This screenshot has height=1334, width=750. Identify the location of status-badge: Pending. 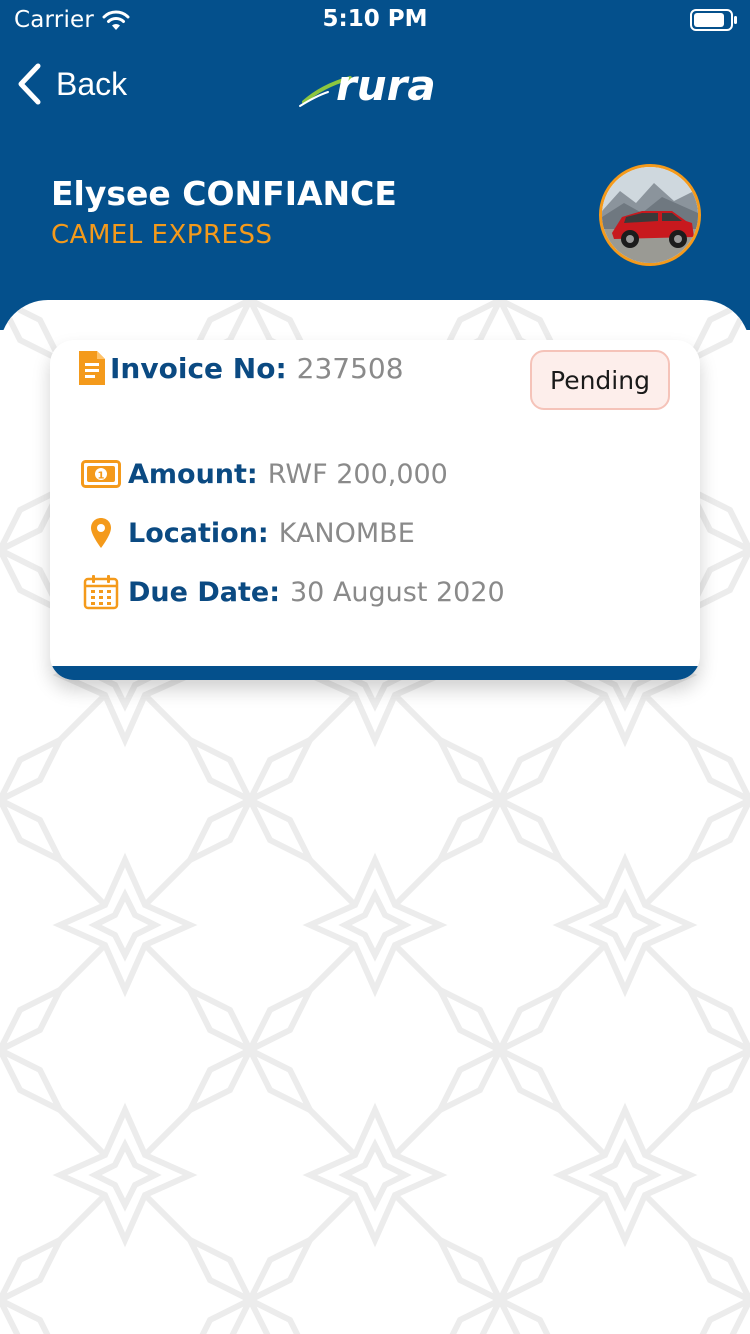
(600, 380).